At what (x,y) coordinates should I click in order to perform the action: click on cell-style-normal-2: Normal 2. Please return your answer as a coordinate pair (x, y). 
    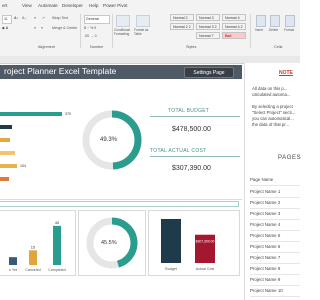
    Looking at the image, I should click on (182, 17).